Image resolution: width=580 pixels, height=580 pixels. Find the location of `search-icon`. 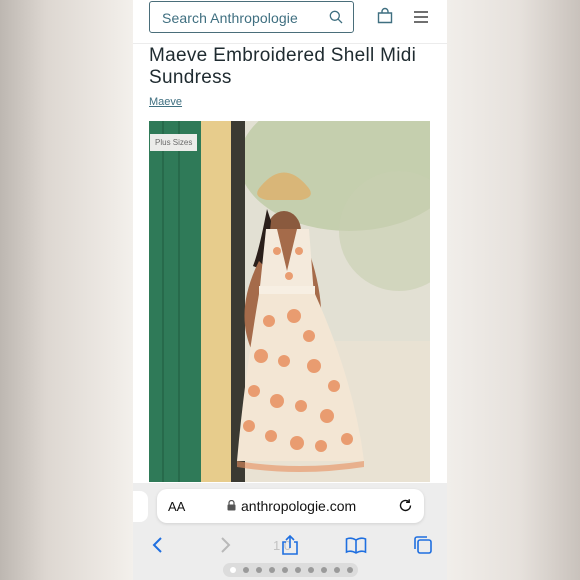

search-icon is located at coordinates (336, 17).